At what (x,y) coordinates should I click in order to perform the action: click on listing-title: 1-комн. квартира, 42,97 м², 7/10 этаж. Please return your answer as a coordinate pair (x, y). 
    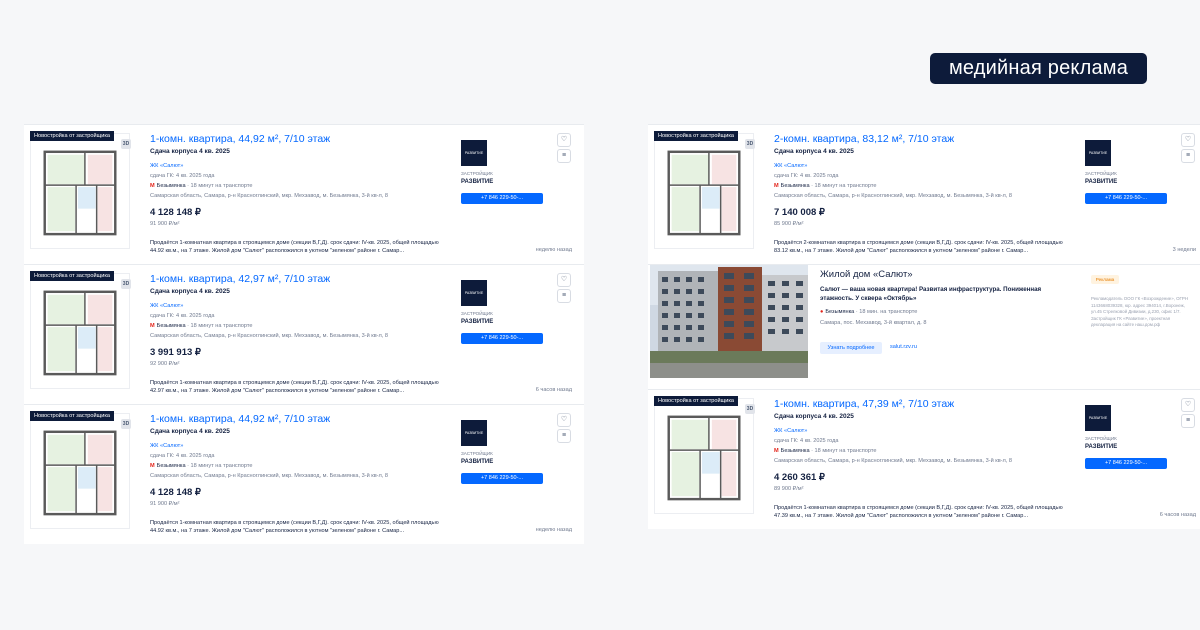
    Looking at the image, I should click on (240, 279).